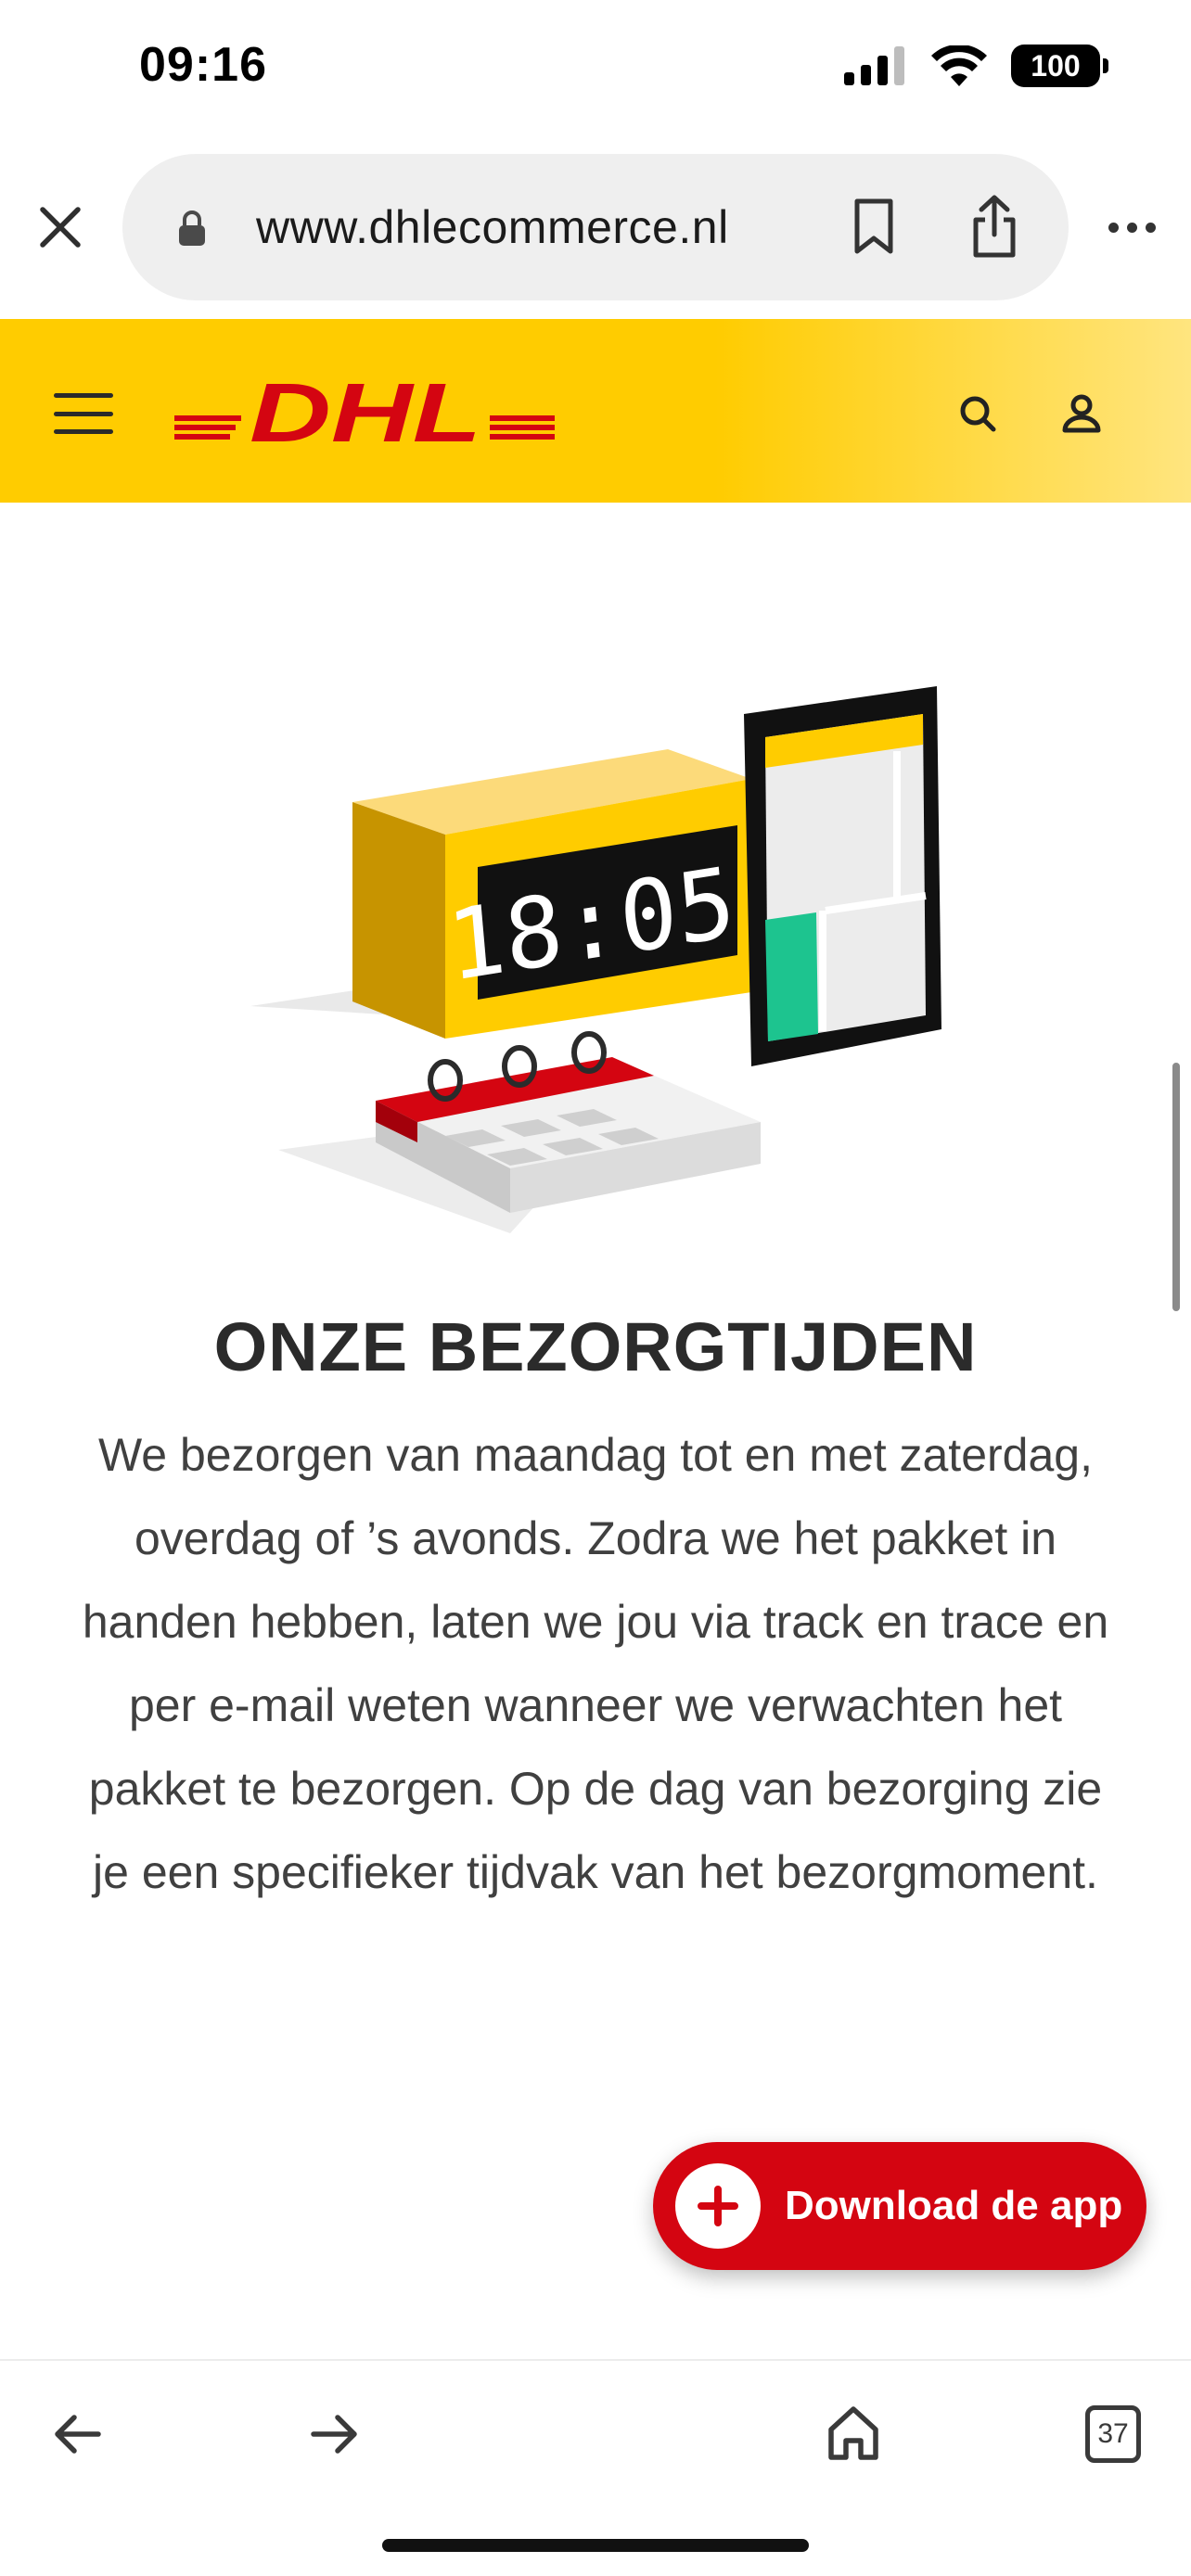 The image size is (1191, 2576). I want to click on site-header: DHL, so click(595, 411).